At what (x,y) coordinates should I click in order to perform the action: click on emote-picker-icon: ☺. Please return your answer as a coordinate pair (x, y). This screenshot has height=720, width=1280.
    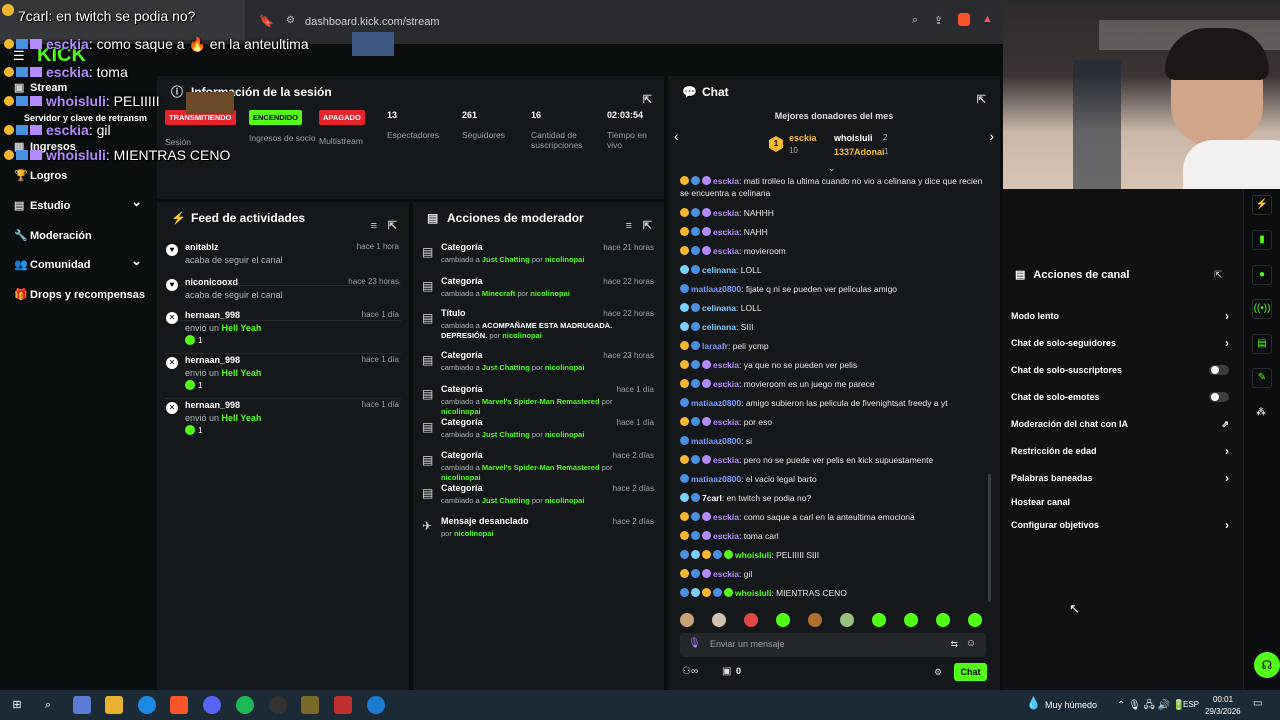
    Looking at the image, I should click on (971, 643).